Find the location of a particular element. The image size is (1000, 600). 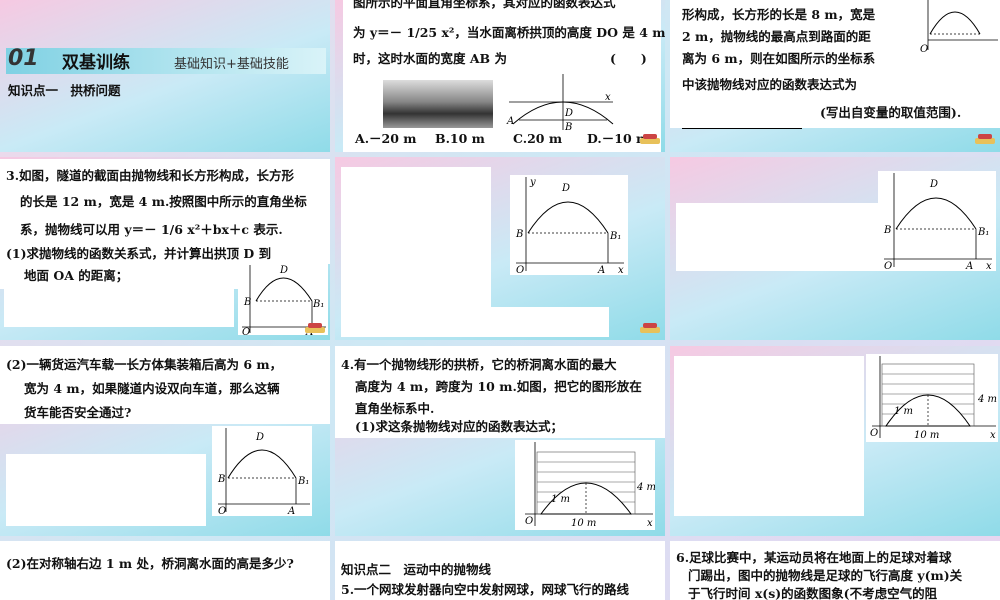

fig4-label-x: x is located at coordinates (621, 270).